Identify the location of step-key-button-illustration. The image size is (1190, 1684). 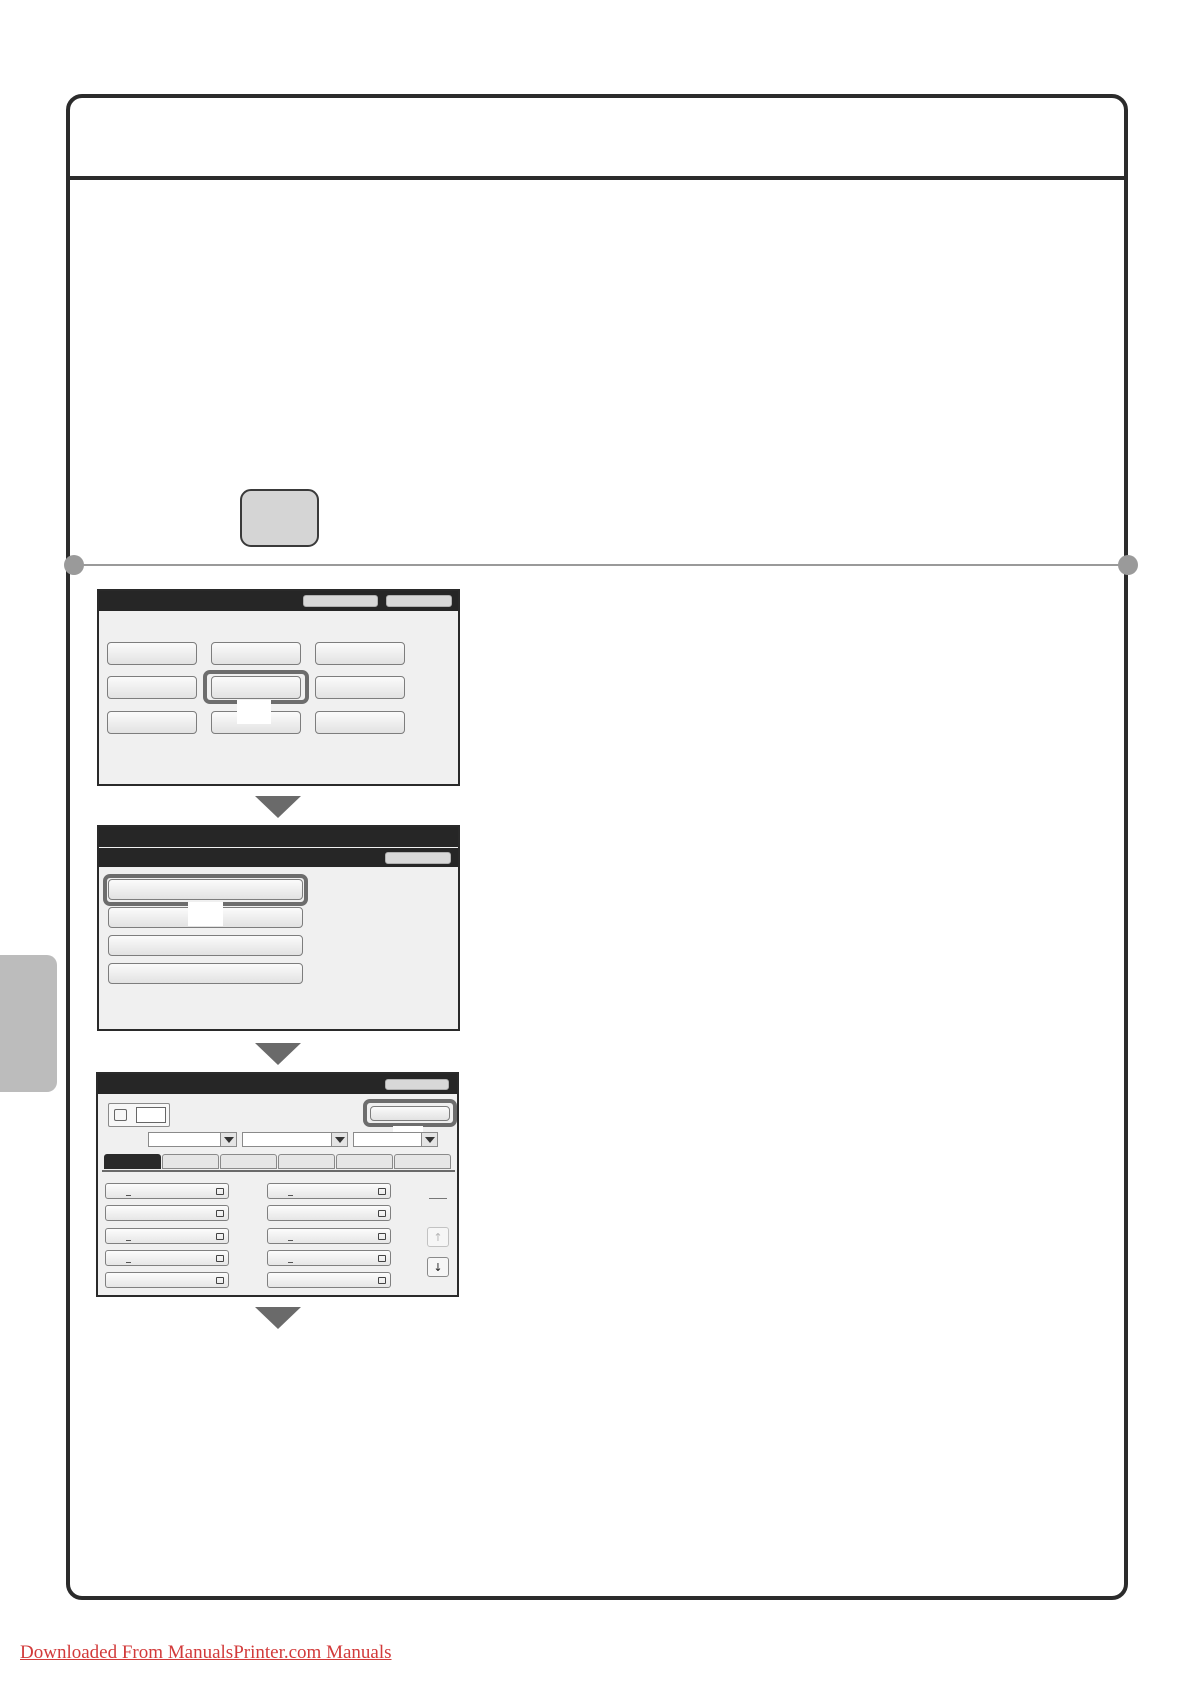
(279, 518).